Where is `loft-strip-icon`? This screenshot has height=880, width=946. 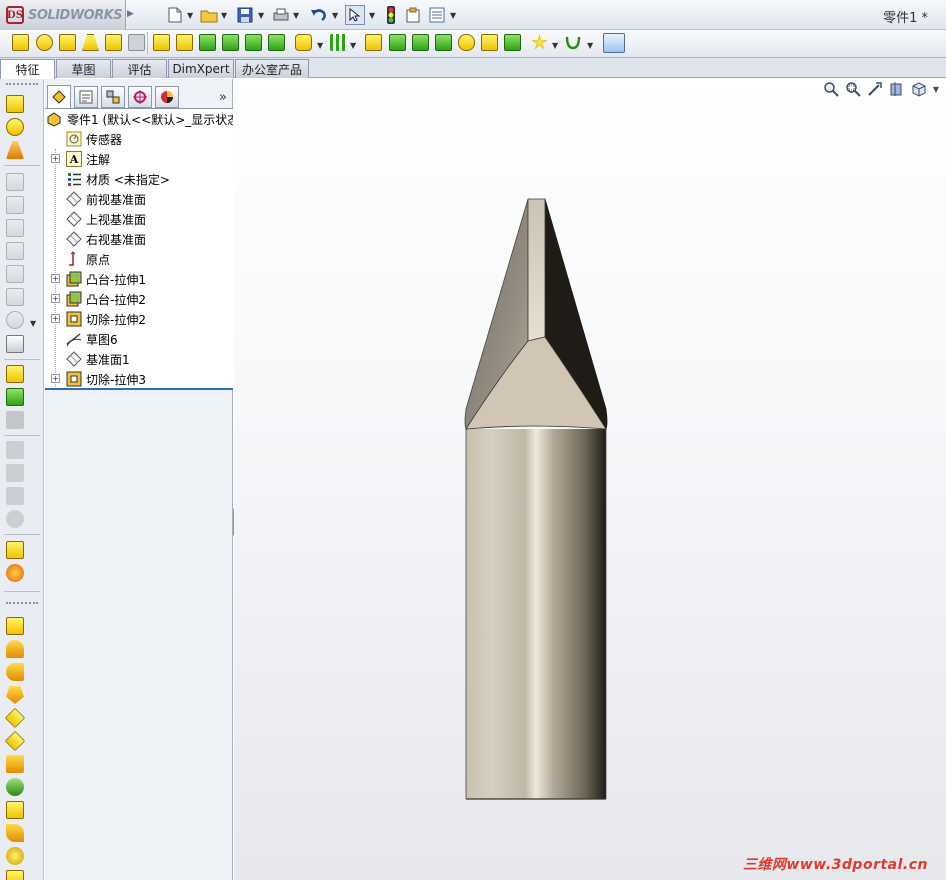
loft-strip-icon is located at coordinates (15, 150).